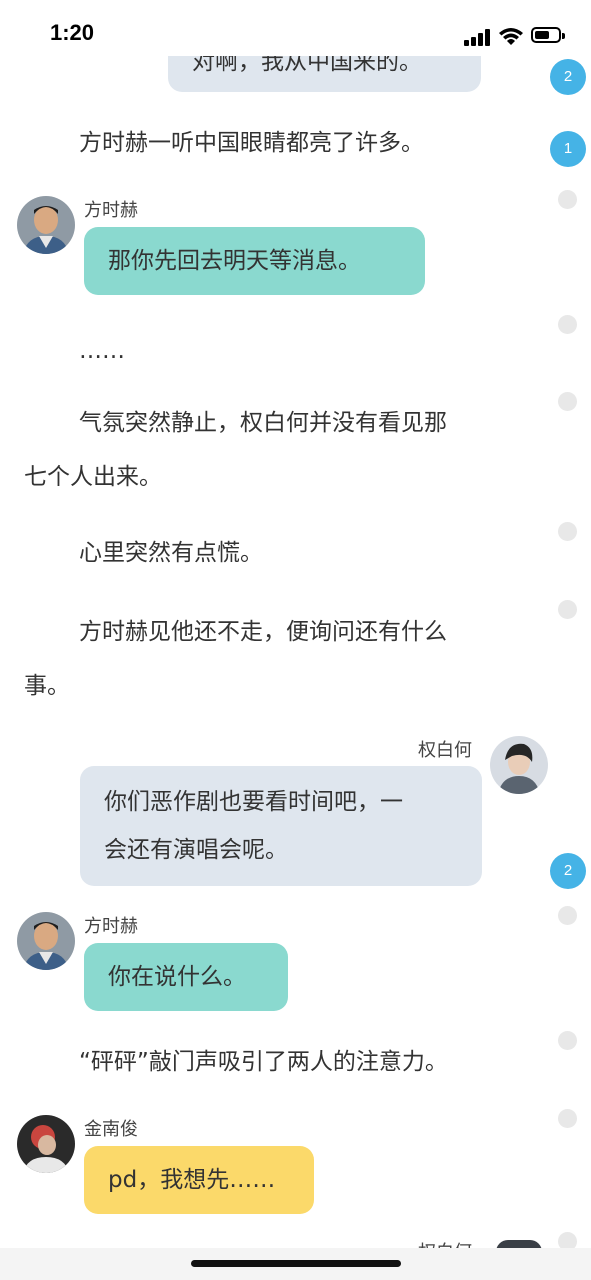 This screenshot has width=591, height=1280. Describe the element at coordinates (511, 38) in the screenshot. I see `wifi-icon` at that location.